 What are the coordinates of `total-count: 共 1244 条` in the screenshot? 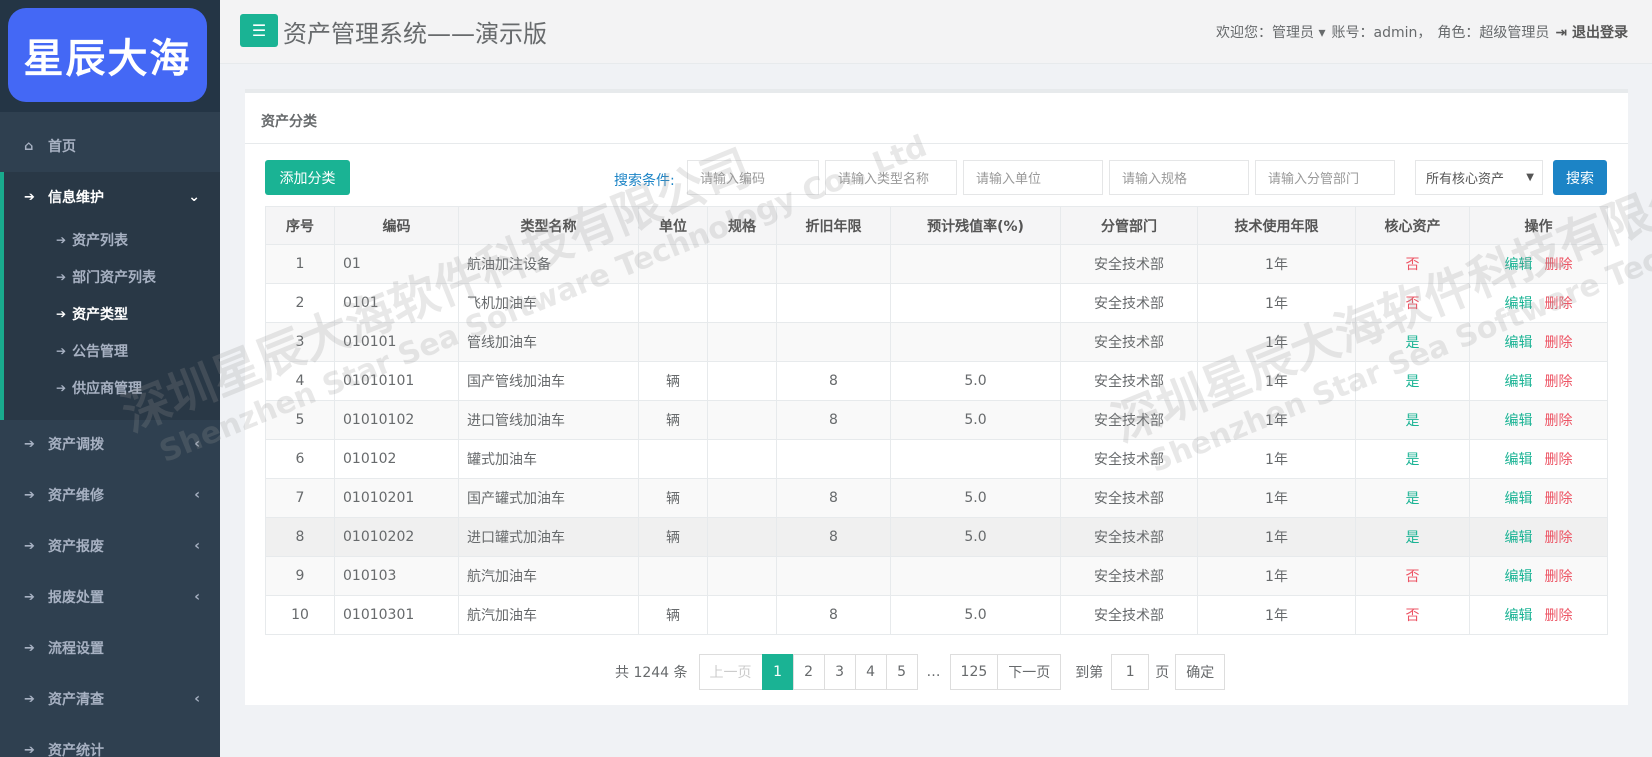 It's located at (651, 673).